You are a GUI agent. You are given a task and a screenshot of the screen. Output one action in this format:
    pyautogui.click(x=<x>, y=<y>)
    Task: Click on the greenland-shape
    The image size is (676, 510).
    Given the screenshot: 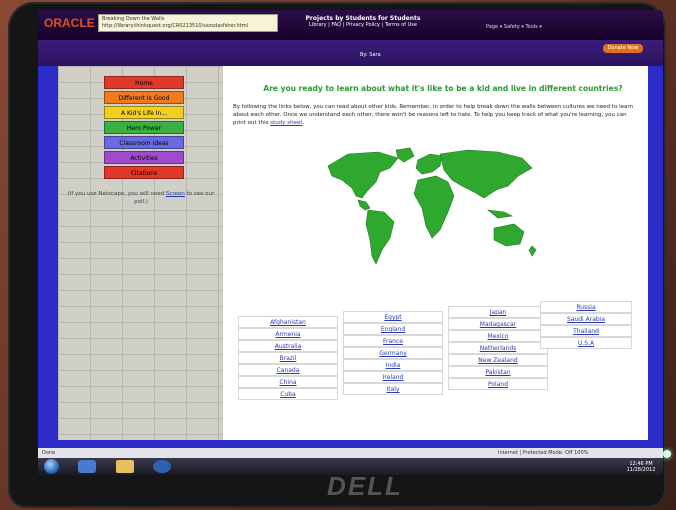 What is the action you would take?
    pyautogui.click(x=405, y=155)
    